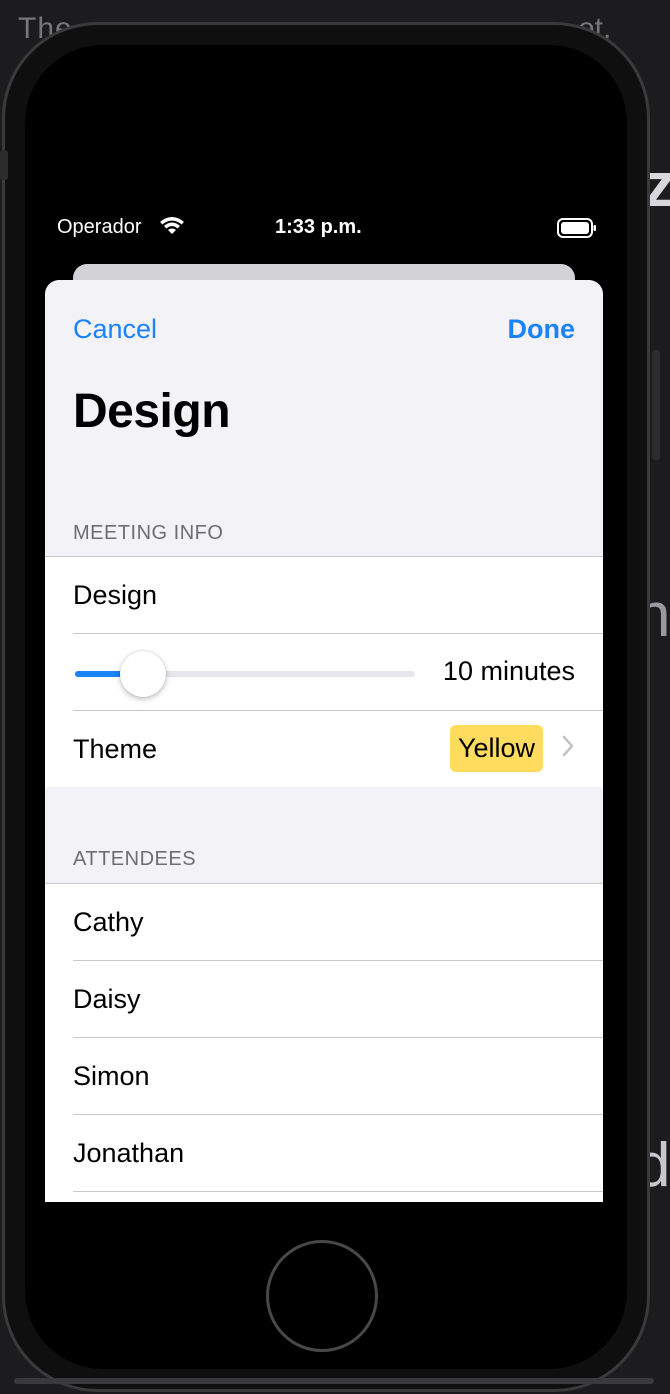 The width and height of the screenshot is (670, 1394). I want to click on battery-icon, so click(576, 228).